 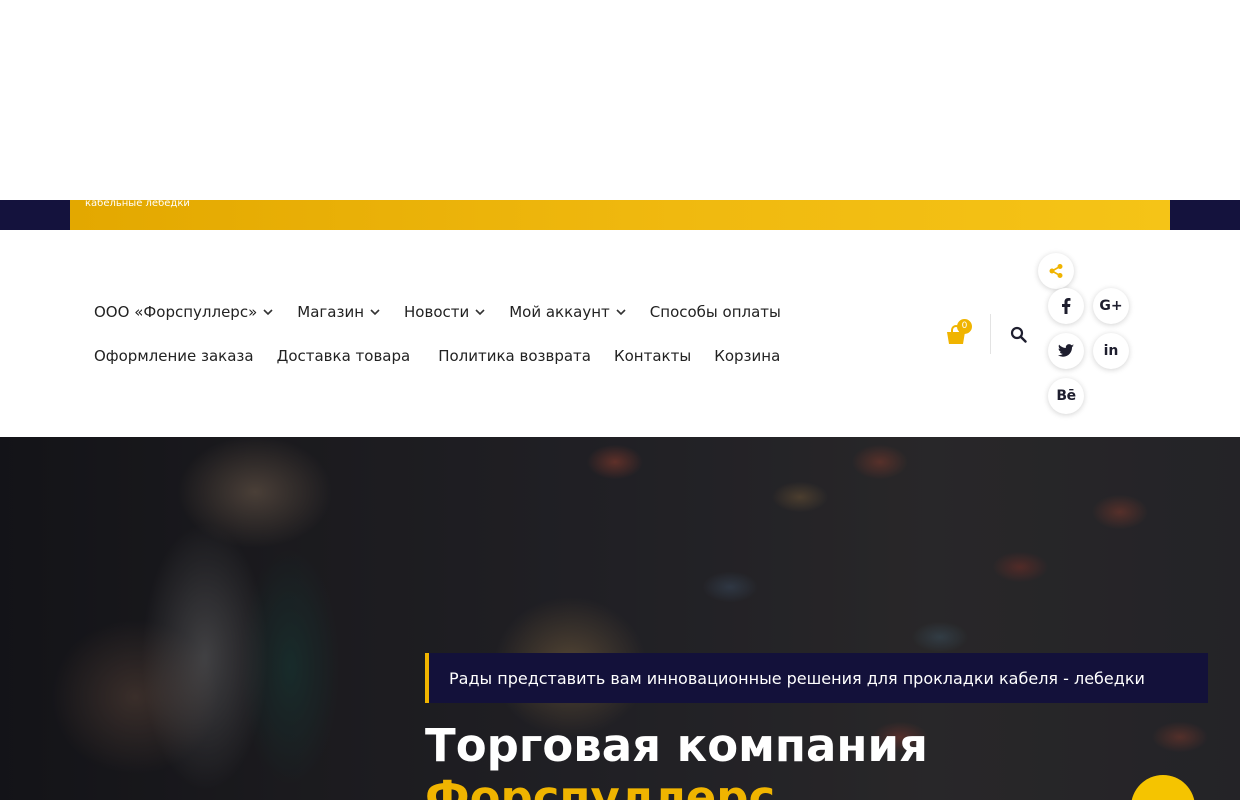 I want to click on top-strip-tagline: кабельные лебедки, so click(x=137, y=203).